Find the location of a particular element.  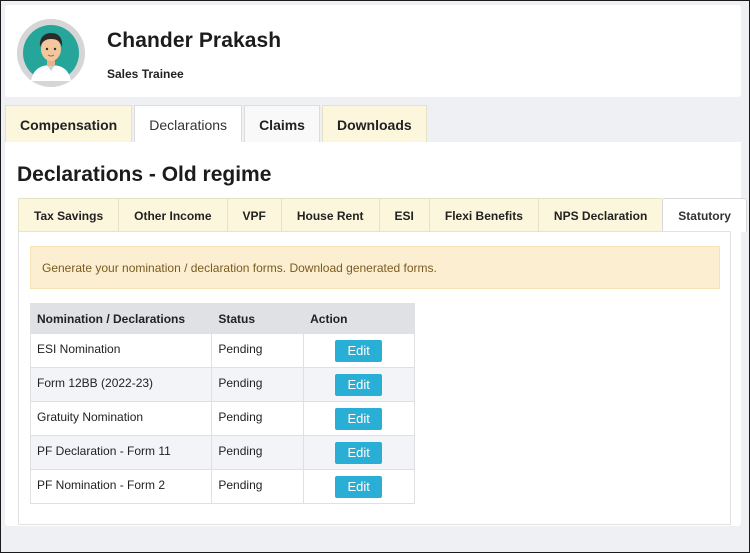

table-row: PF Declaration - Form 11 Pending Edit is located at coordinates (222, 452).